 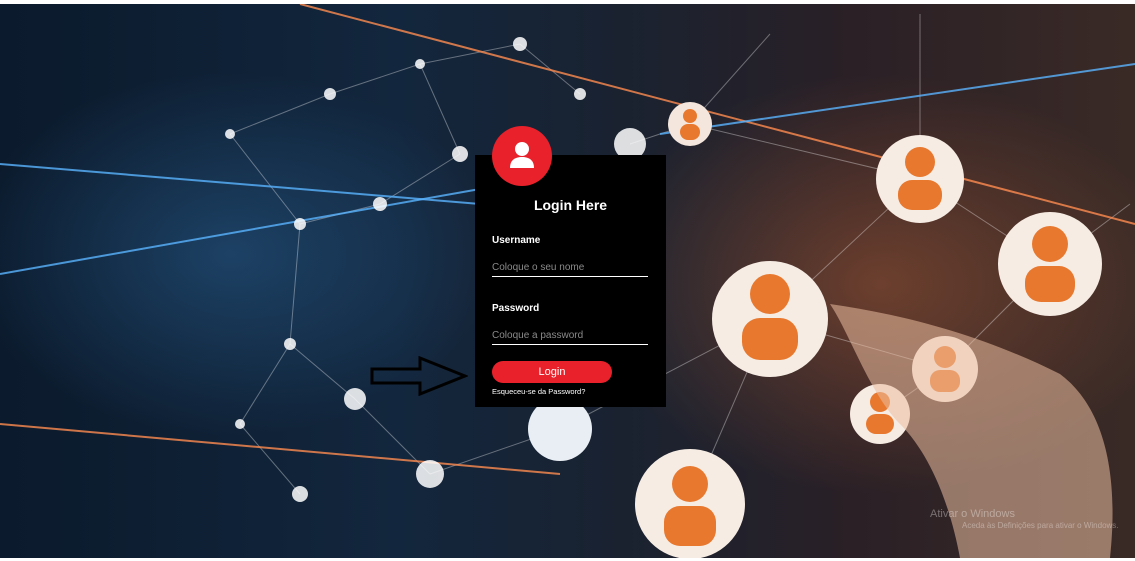 I want to click on login-title: Login Here, so click(x=570, y=205).